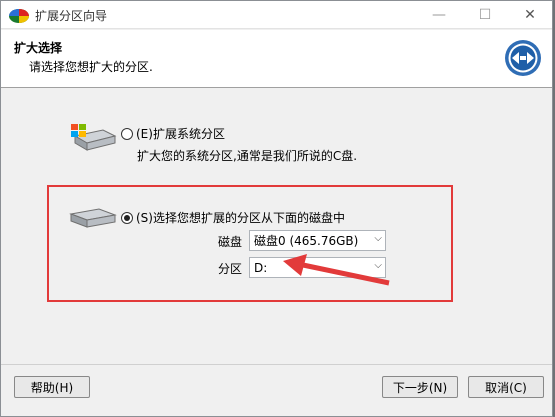 Image resolution: width=555 pixels, height=417 pixels. I want to click on extend-system-radio, so click(127, 133).